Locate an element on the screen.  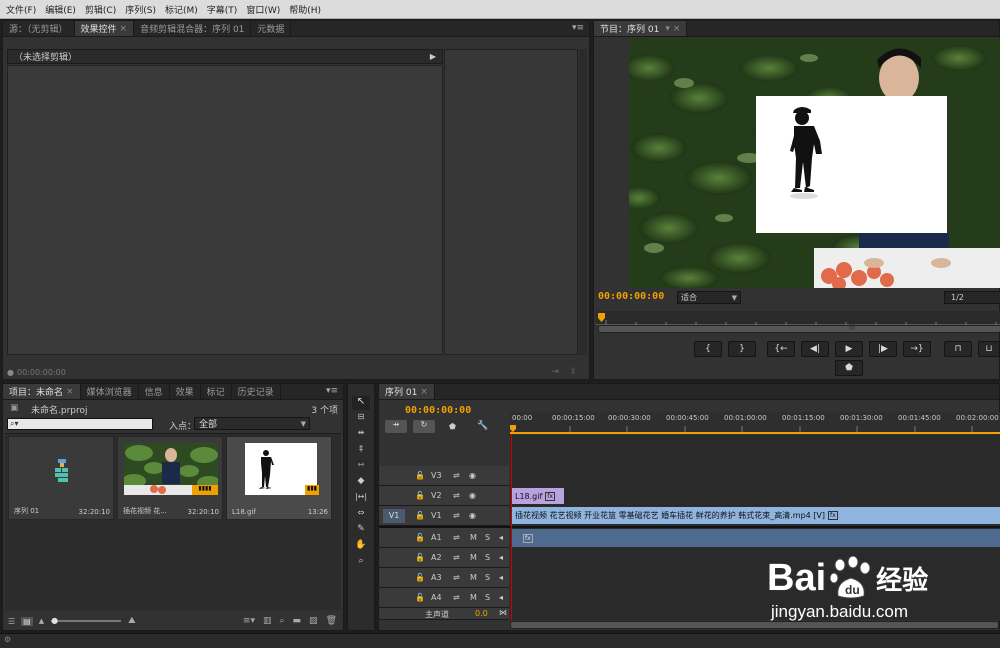
add-marker-button: ⬟ is located at coordinates (849, 368).